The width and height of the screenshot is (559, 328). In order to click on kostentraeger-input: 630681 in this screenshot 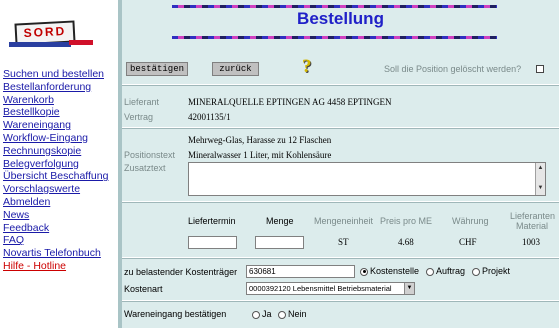, I will do `click(300, 271)`.